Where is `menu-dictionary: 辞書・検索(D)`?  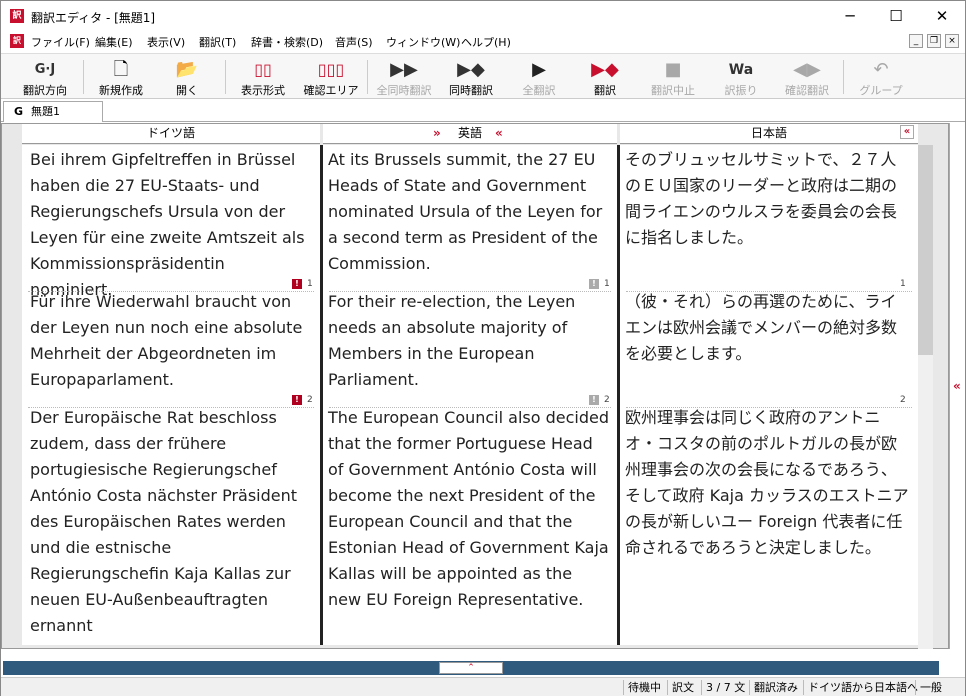 menu-dictionary: 辞書・検索(D) is located at coordinates (287, 42).